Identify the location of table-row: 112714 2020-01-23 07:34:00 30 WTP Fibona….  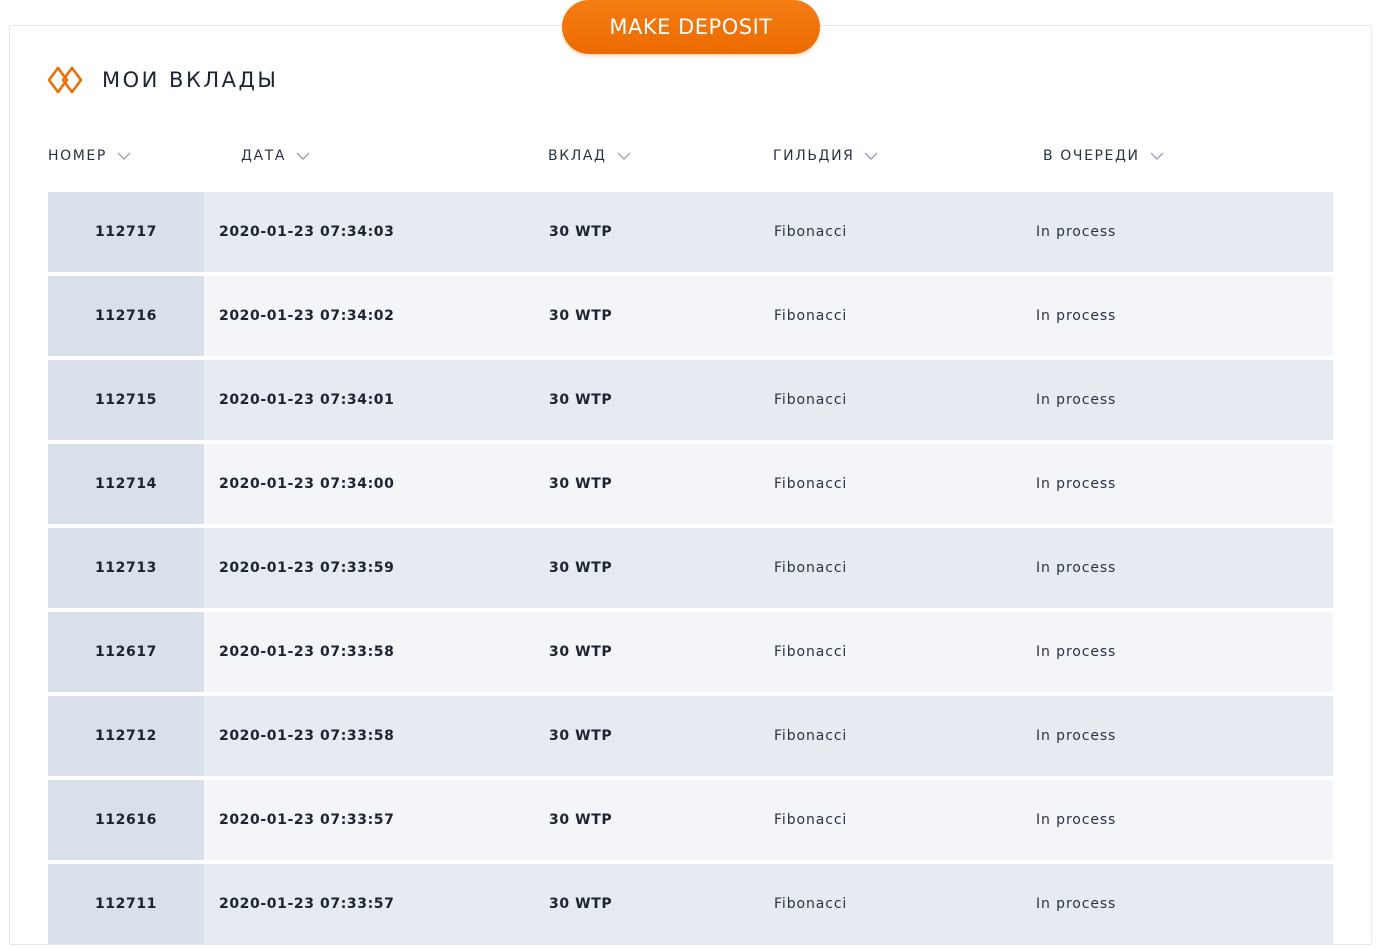
(690, 484).